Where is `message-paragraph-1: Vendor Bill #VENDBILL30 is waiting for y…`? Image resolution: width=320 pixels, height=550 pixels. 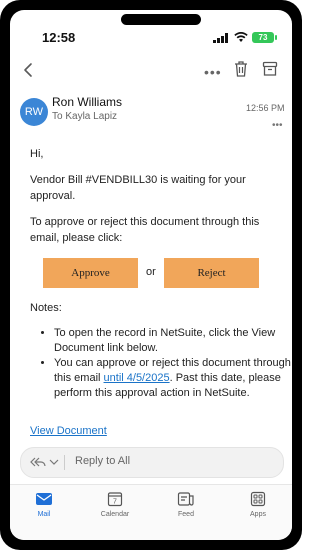 message-paragraph-1: Vendor Bill #VENDBILL30 is waiting for y… is located at coordinates (138, 188).